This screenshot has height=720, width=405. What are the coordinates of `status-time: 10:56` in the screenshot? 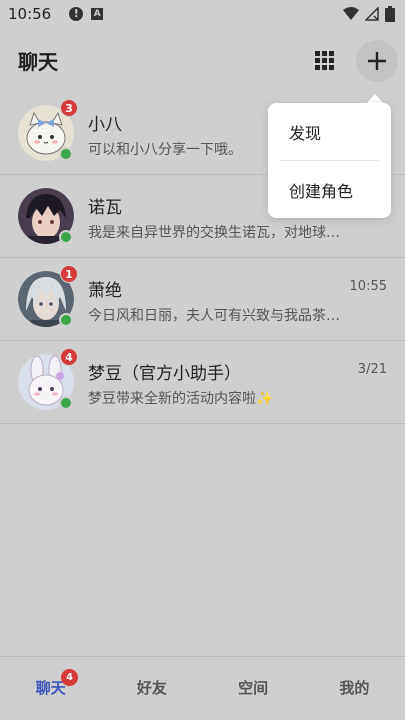 It's located at (30, 14).